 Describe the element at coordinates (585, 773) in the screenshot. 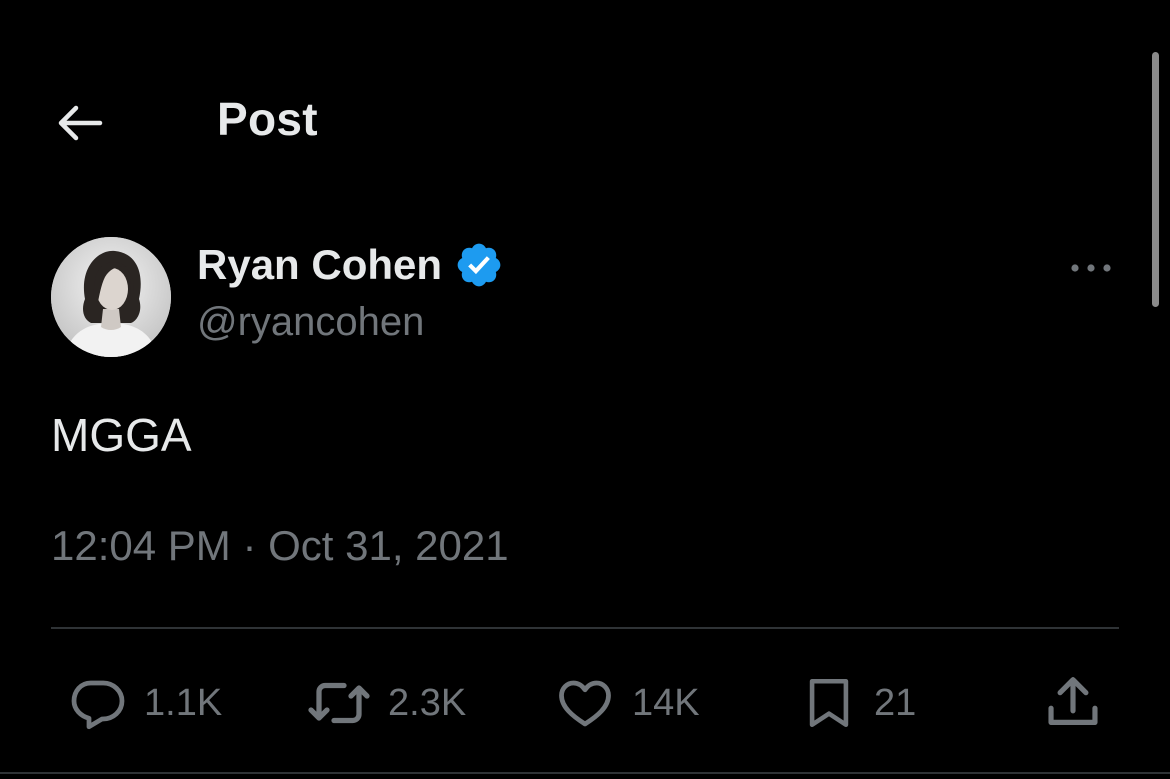

I see `bottom-divider` at that location.